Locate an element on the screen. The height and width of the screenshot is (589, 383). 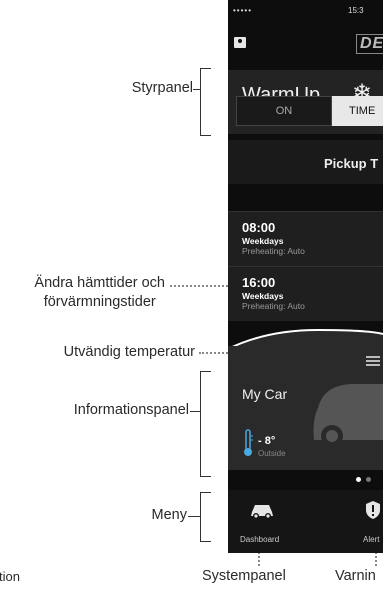
outside-label: Outside is located at coordinates (272, 453).